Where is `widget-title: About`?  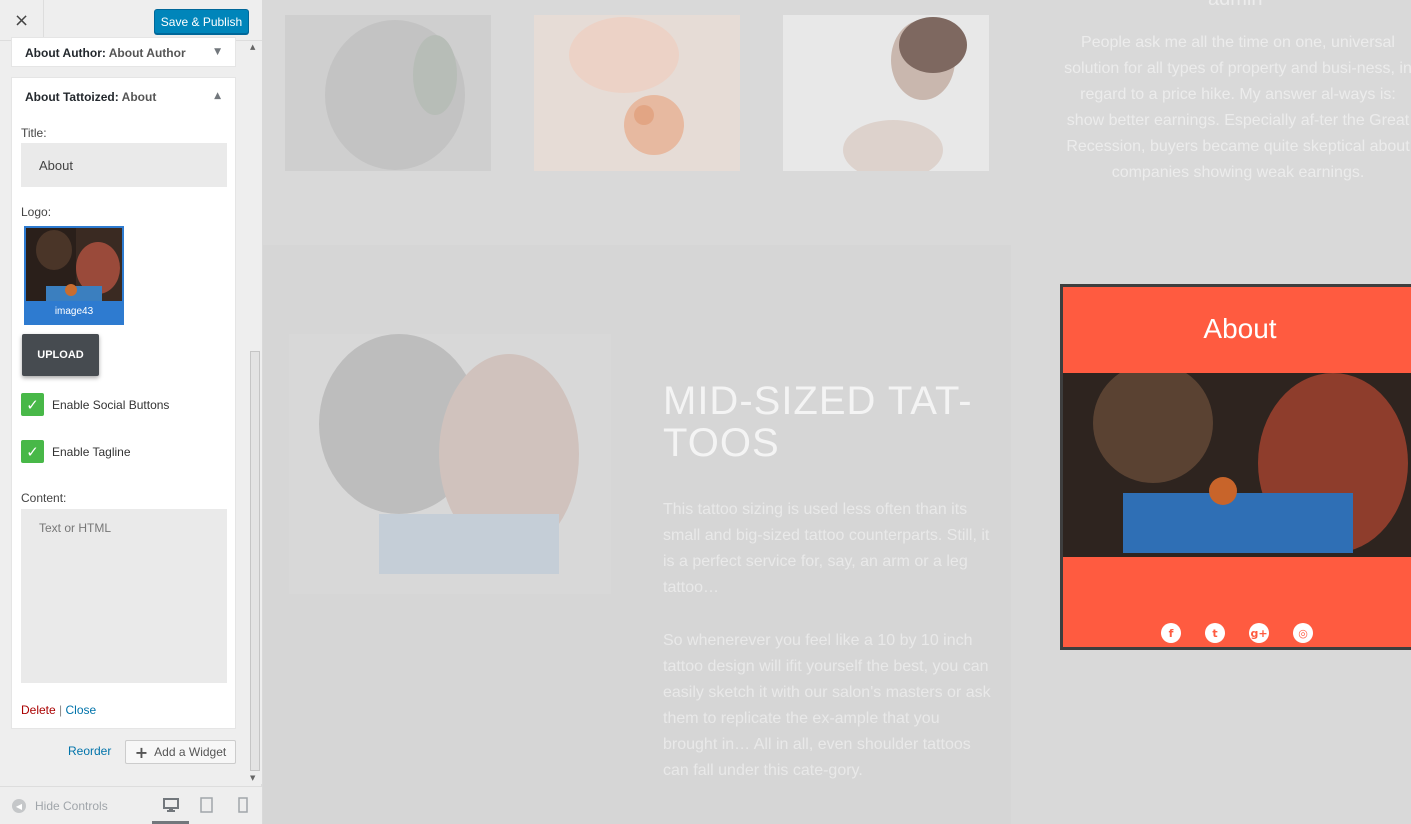 widget-title: About is located at coordinates (139, 97).